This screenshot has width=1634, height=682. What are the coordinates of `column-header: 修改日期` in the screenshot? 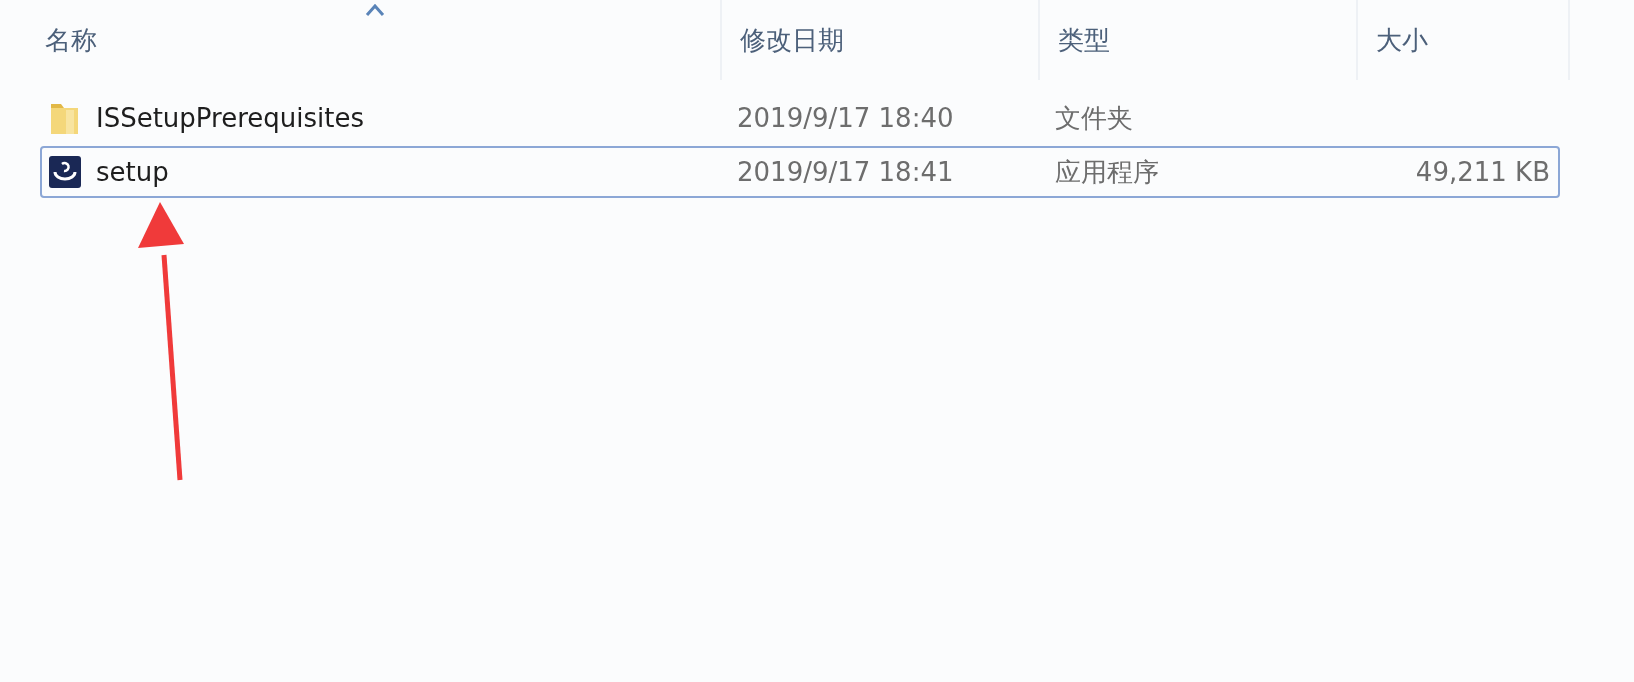 It's located at (792, 40).